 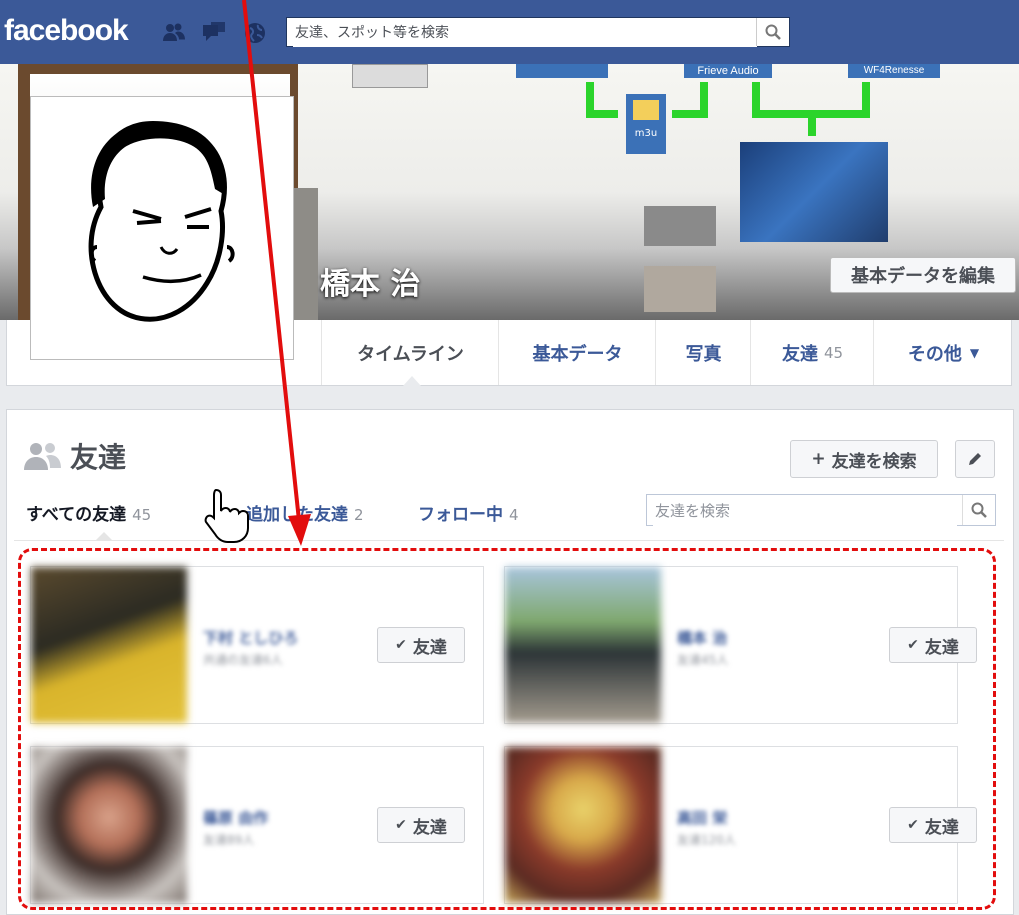 I want to click on pencil-icon, so click(x=975, y=459).